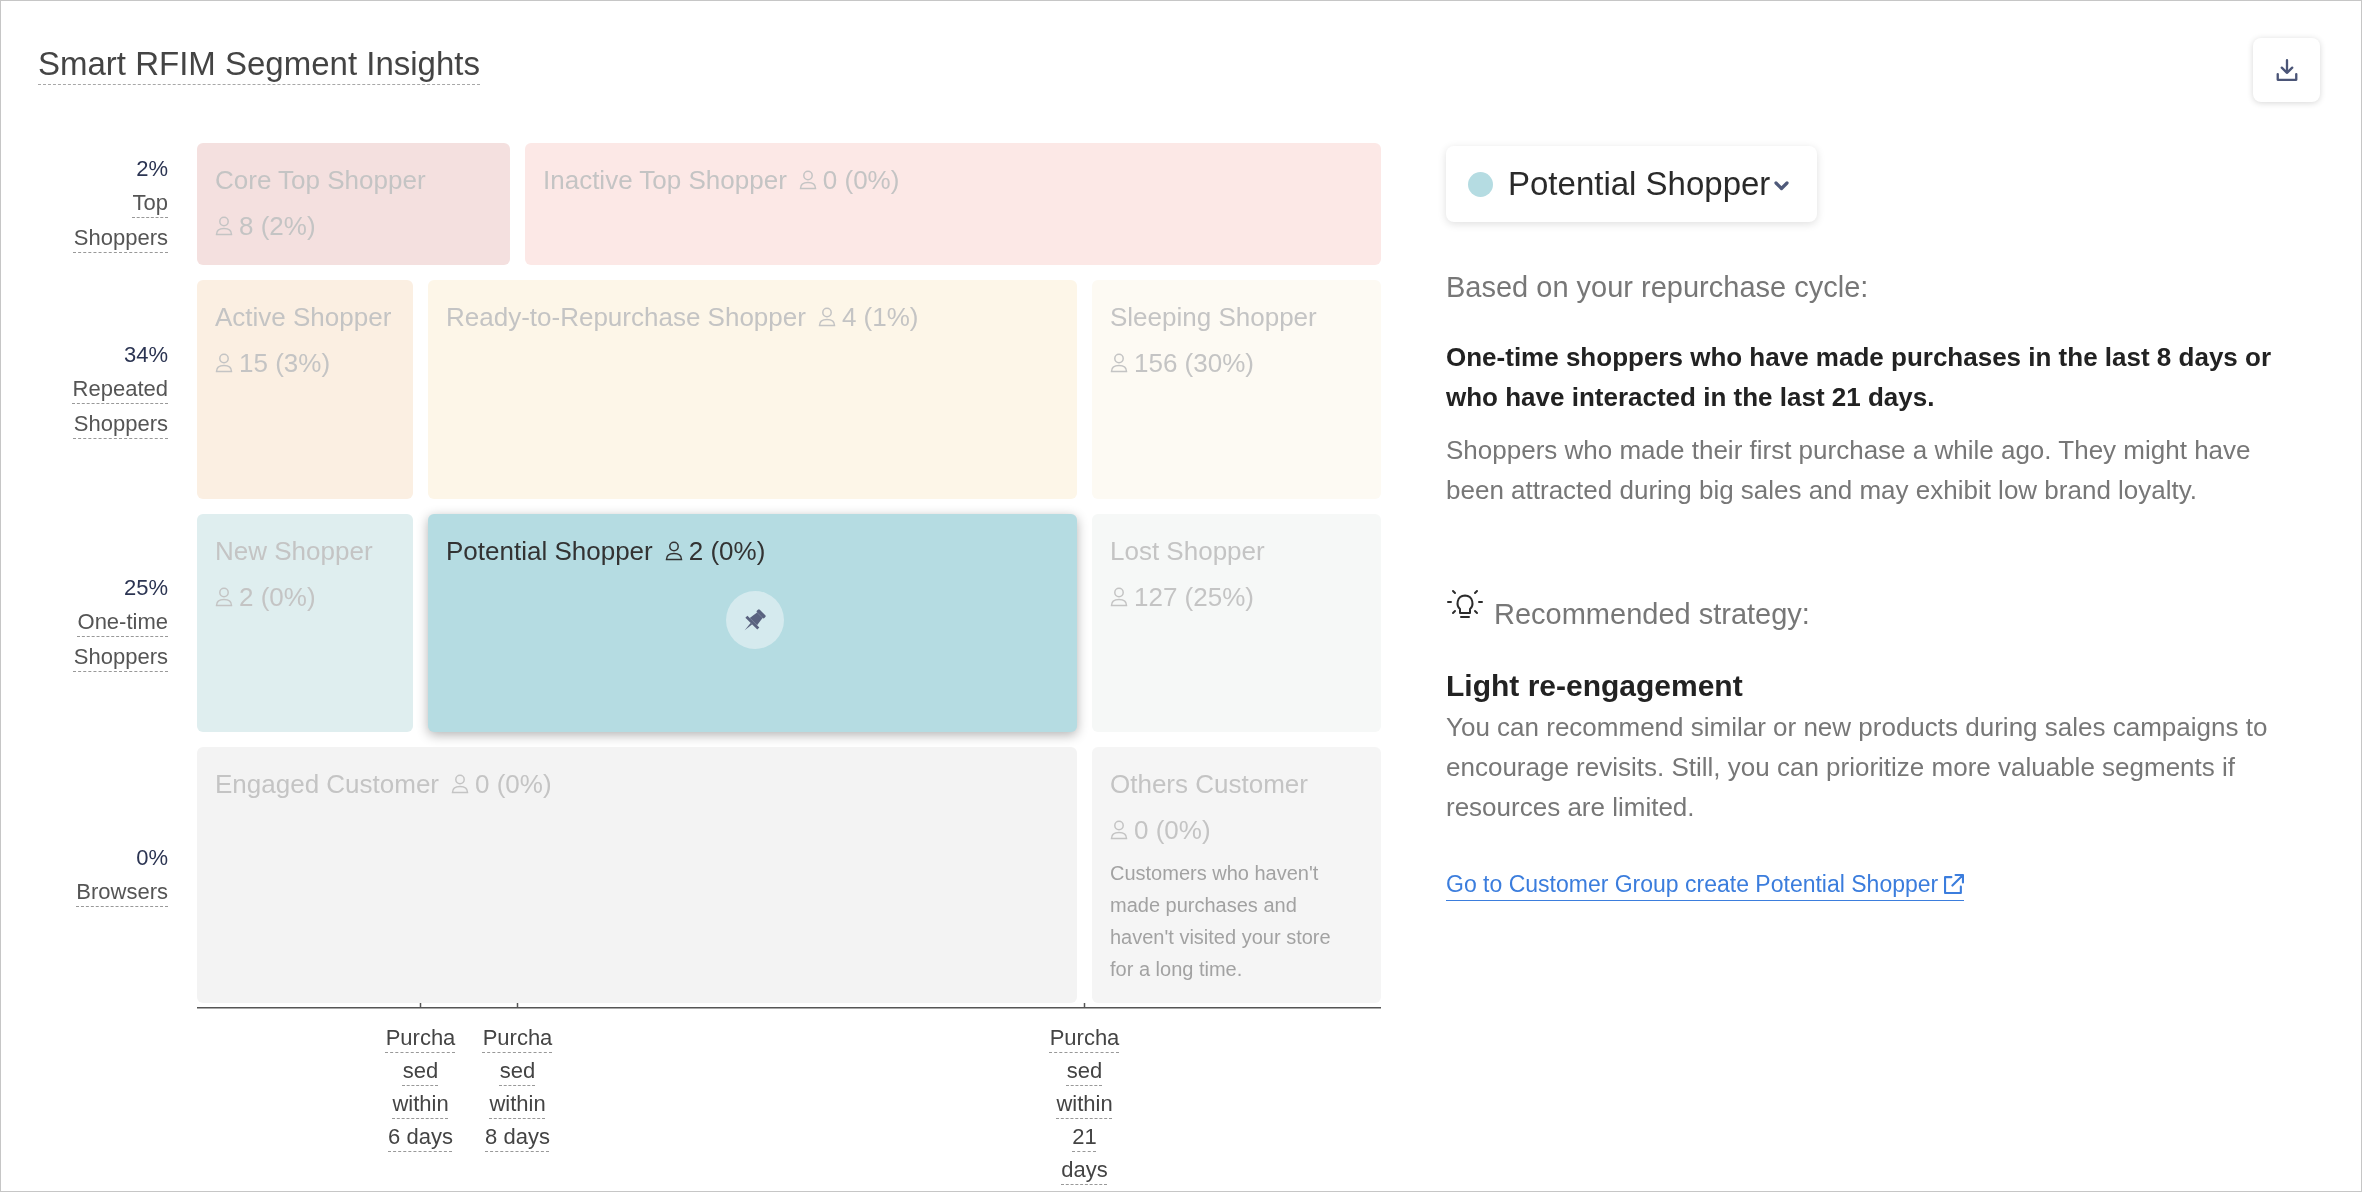  What do you see at coordinates (1221, 921) in the screenshot?
I see `segment-description: Customers who haven't made purchases and haven't visited your store for a long time.` at bounding box center [1221, 921].